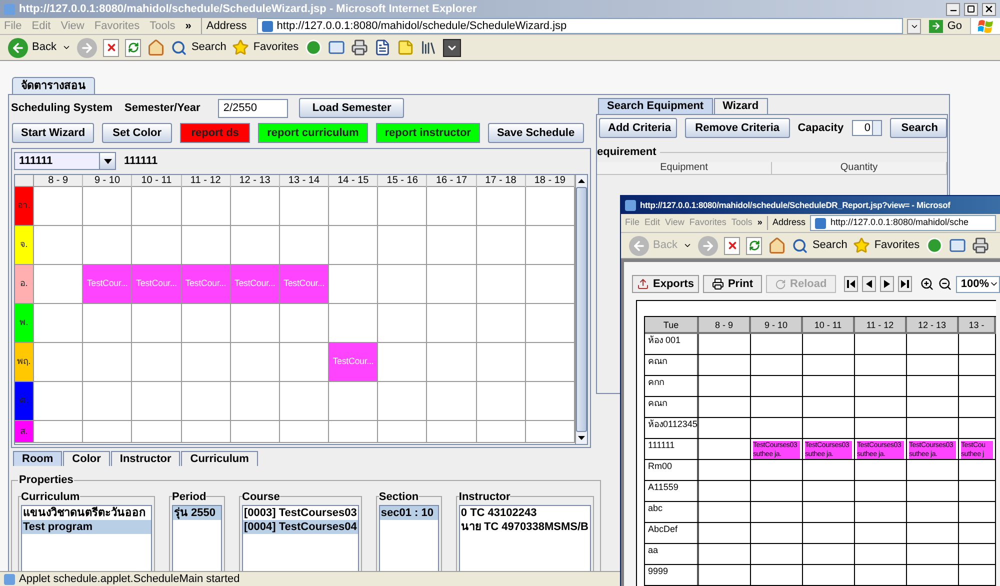 The height and width of the screenshot is (586, 1000). Describe the element at coordinates (536, 133) in the screenshot. I see `toolbar-button: Save Schedule` at that location.